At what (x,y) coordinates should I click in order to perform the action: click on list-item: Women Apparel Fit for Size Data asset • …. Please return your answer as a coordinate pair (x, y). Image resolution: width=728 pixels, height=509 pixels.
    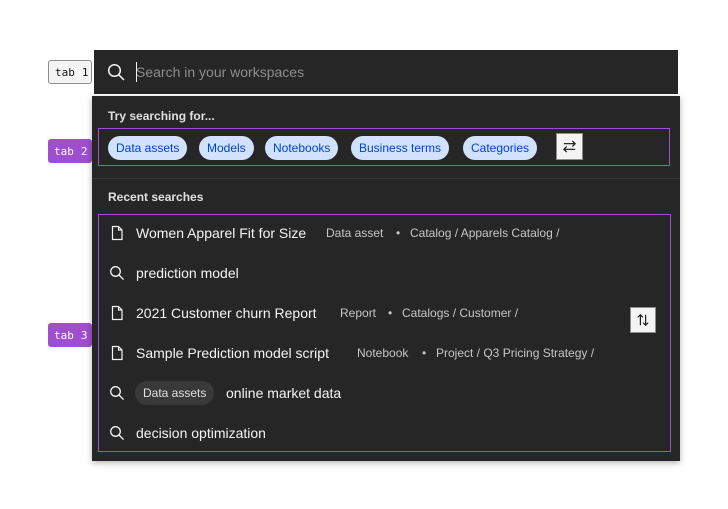
    Looking at the image, I should click on (384, 233).